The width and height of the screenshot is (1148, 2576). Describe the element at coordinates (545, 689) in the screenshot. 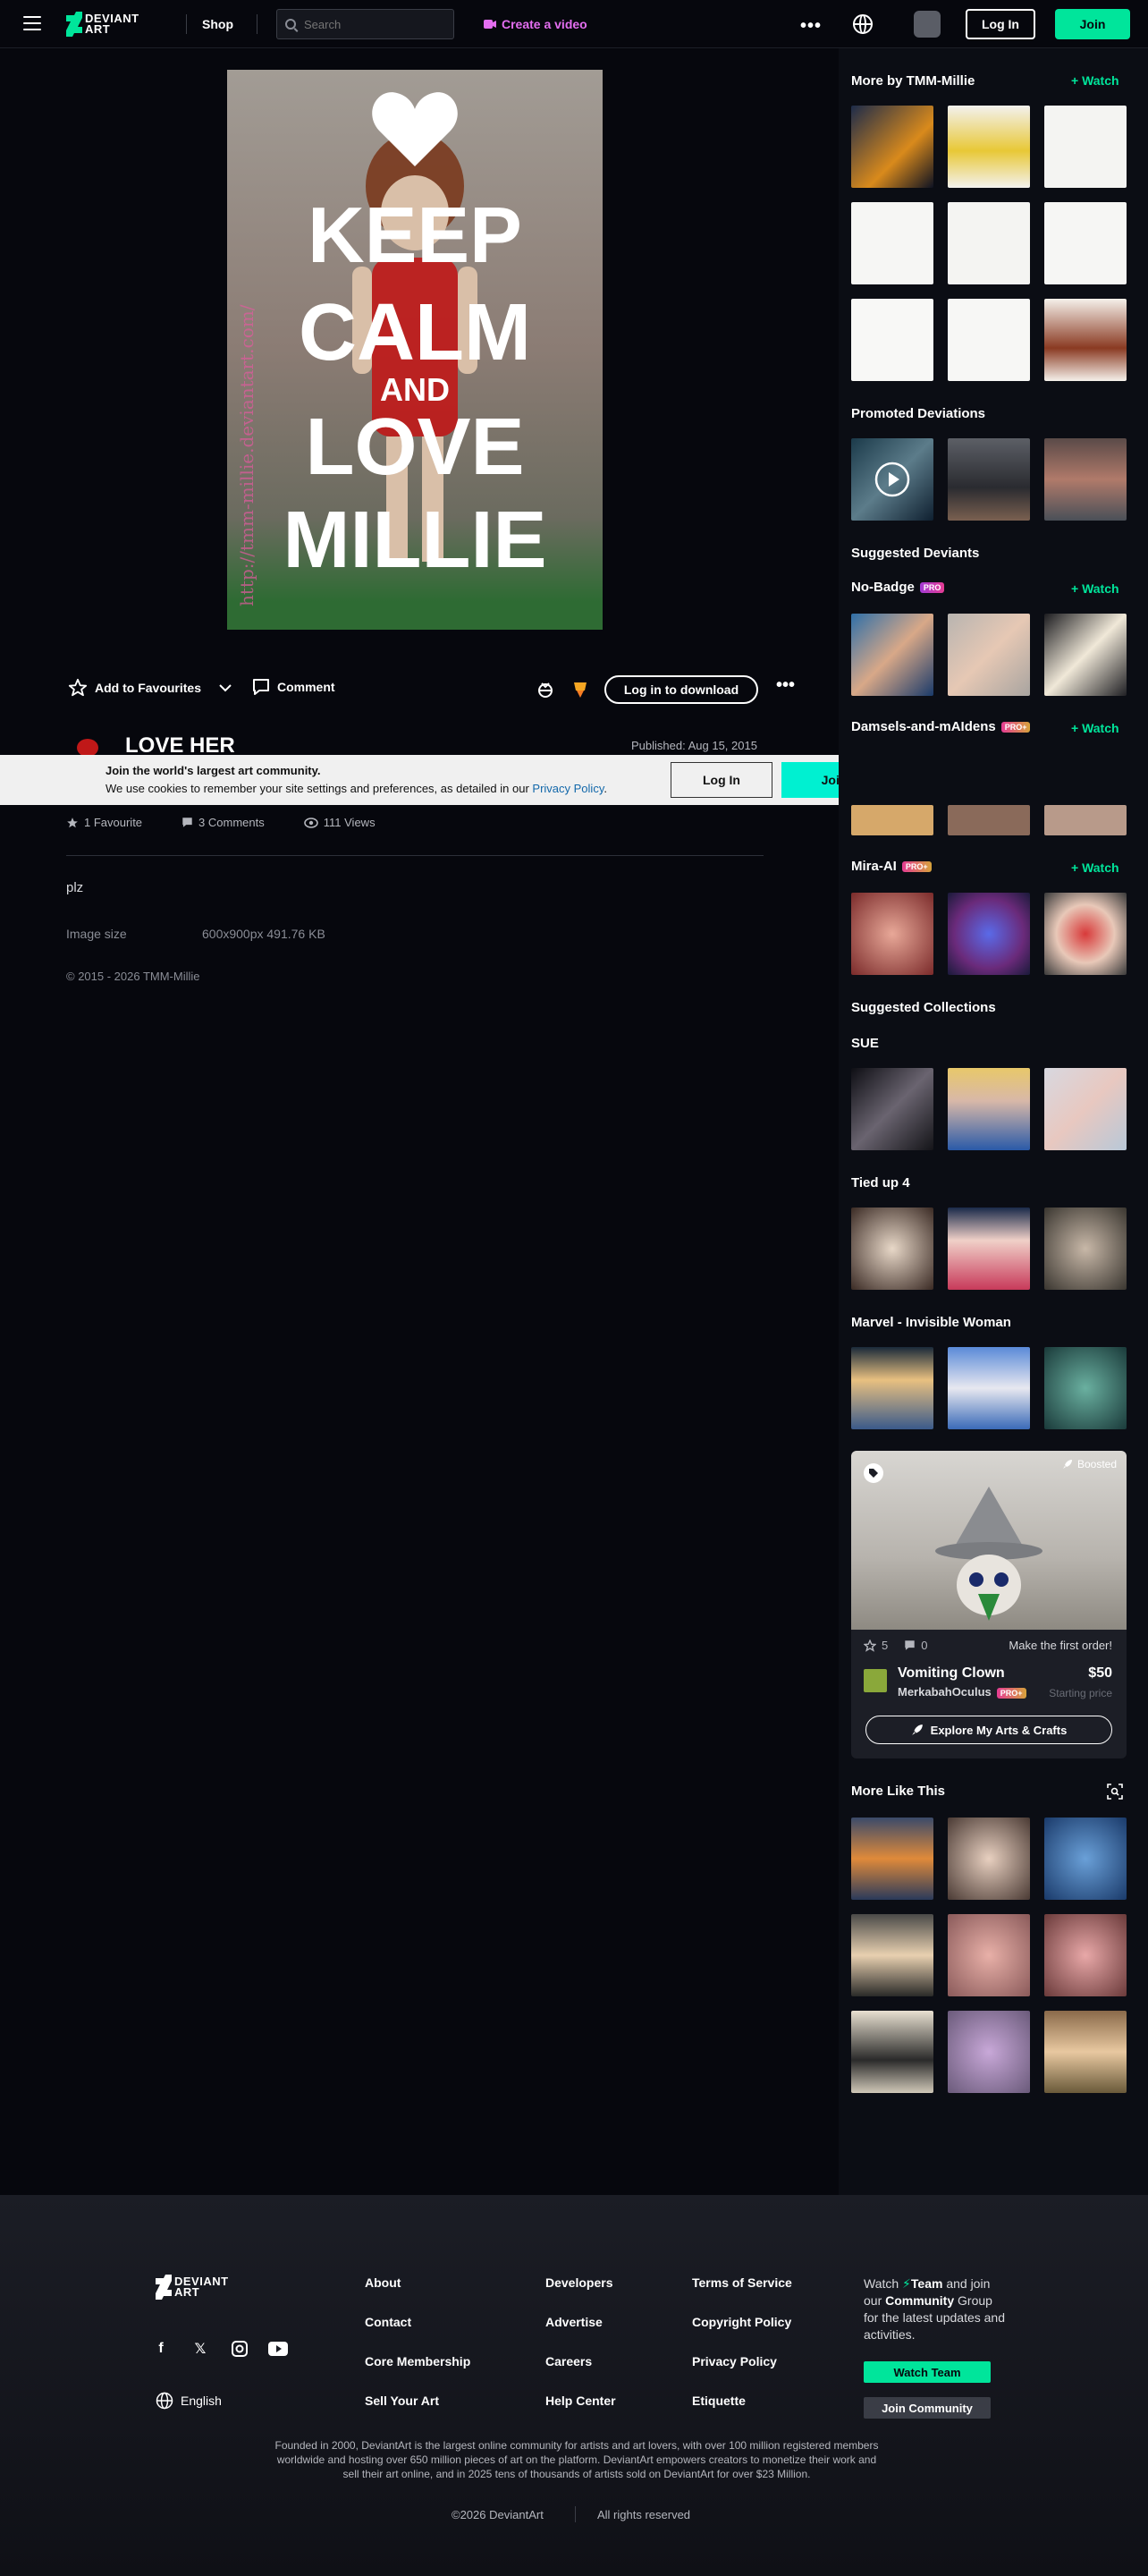

I see `gift-icon` at that location.